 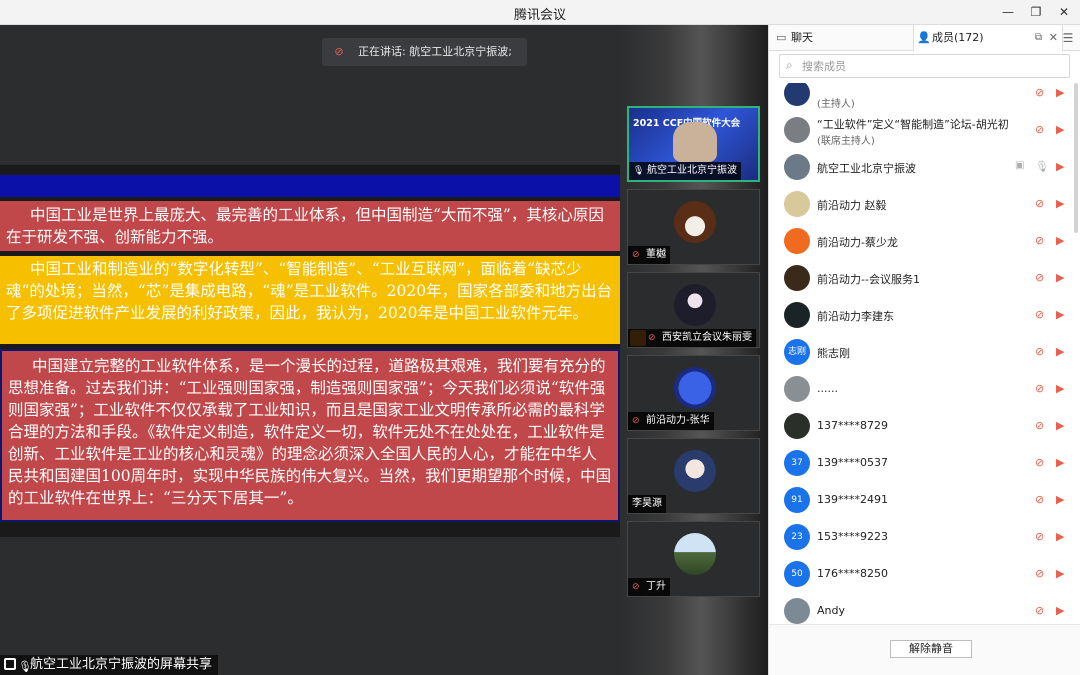 I want to click on member-name: 137****8729, so click(x=852, y=425).